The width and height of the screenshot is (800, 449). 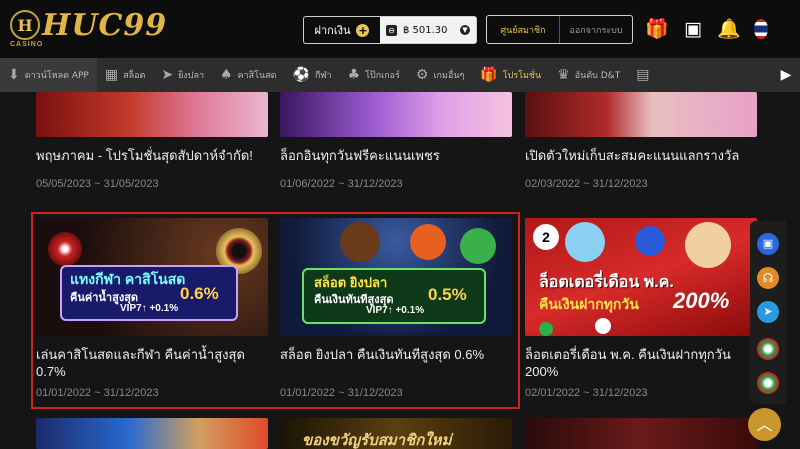 I want to click on nav-item-promotion: 🎁 โปรโมชั่น, so click(x=510, y=75).